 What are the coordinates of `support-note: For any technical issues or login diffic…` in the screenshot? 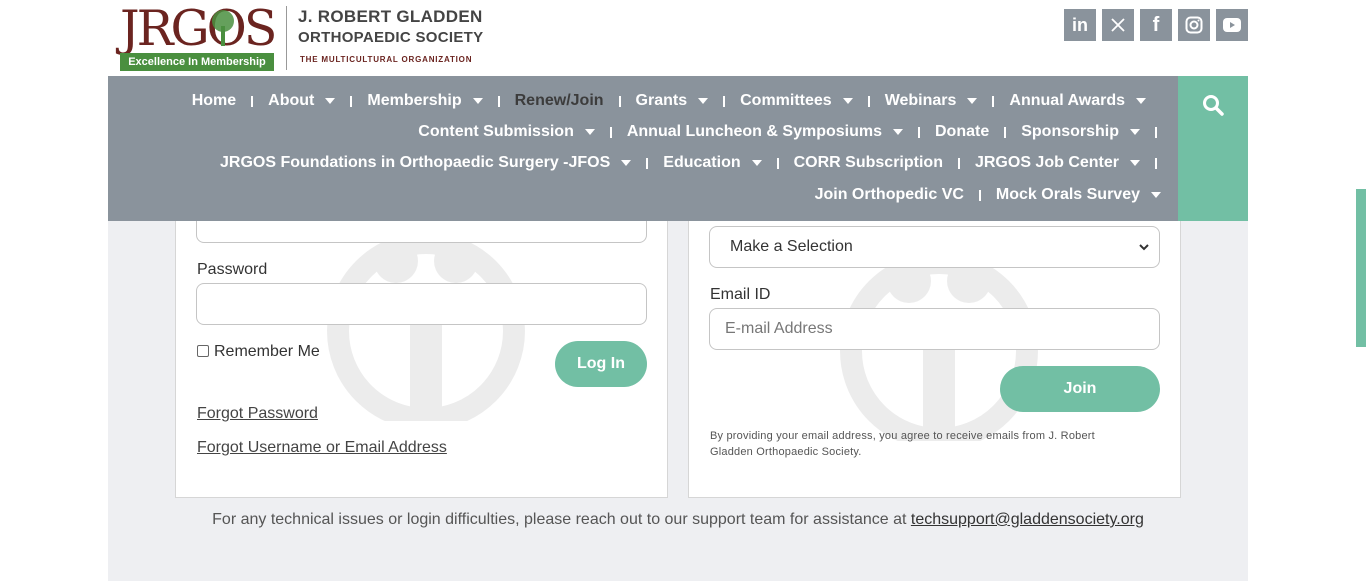 It's located at (678, 520).